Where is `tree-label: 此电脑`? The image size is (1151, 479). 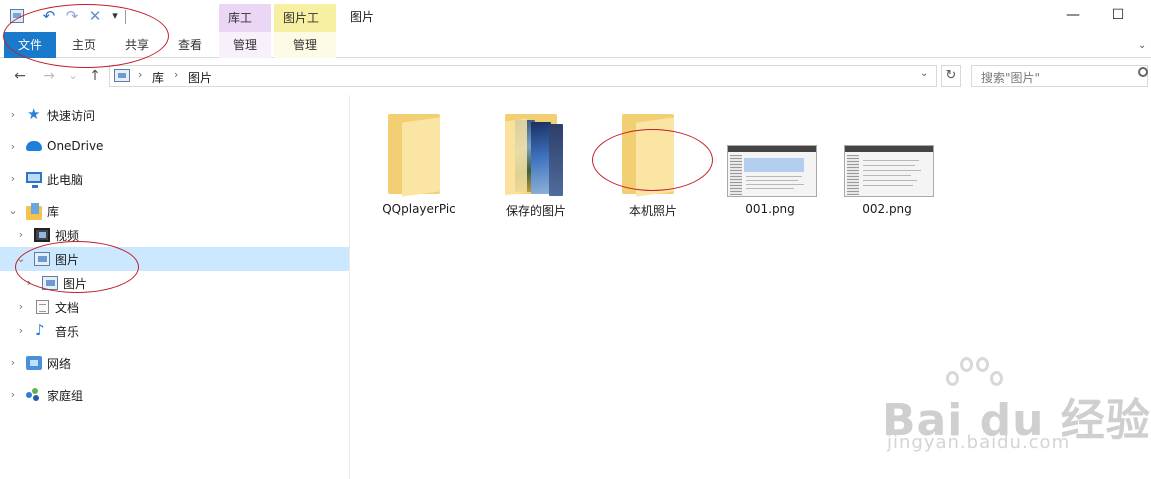
tree-label: 此电脑 is located at coordinates (65, 180).